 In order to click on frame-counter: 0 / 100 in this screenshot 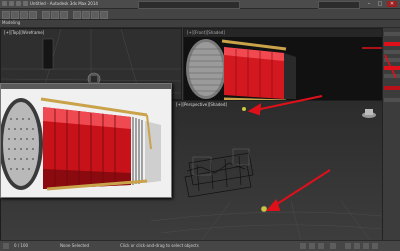, I will do `click(21, 245)`.